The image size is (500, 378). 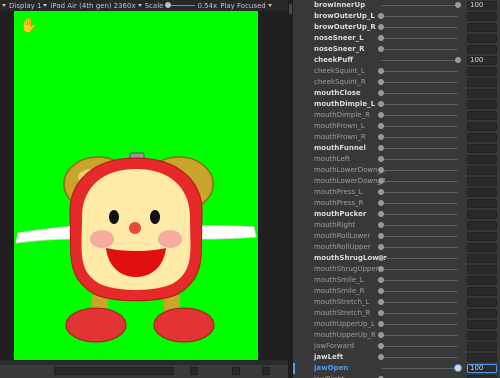 I want to click on play-mode-dropdown: Play Focused, so click(x=246, y=6).